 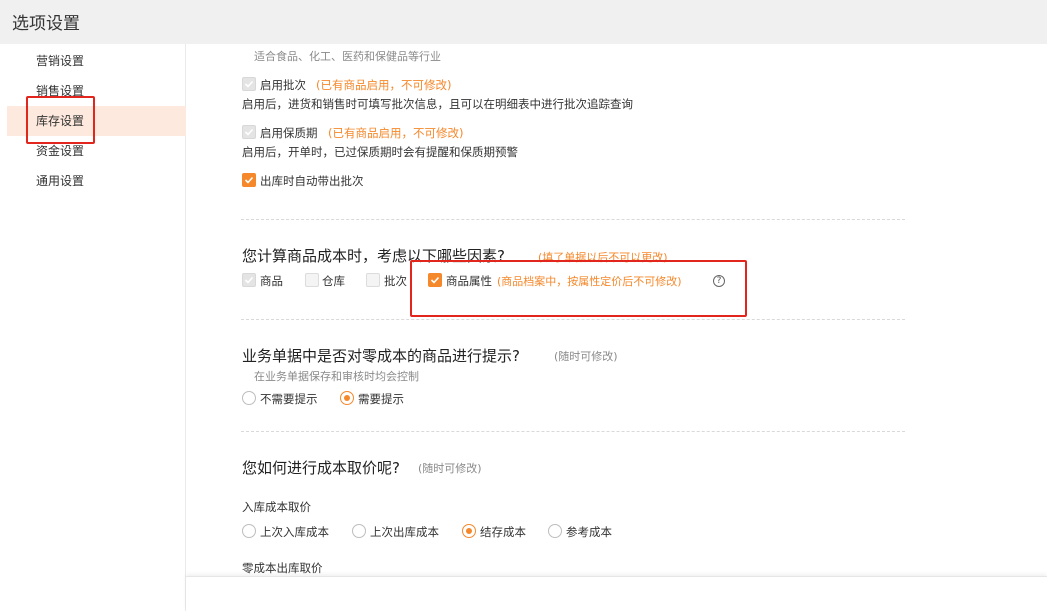 I want to click on sidebar-item-label: 通用设置, so click(x=60, y=181).